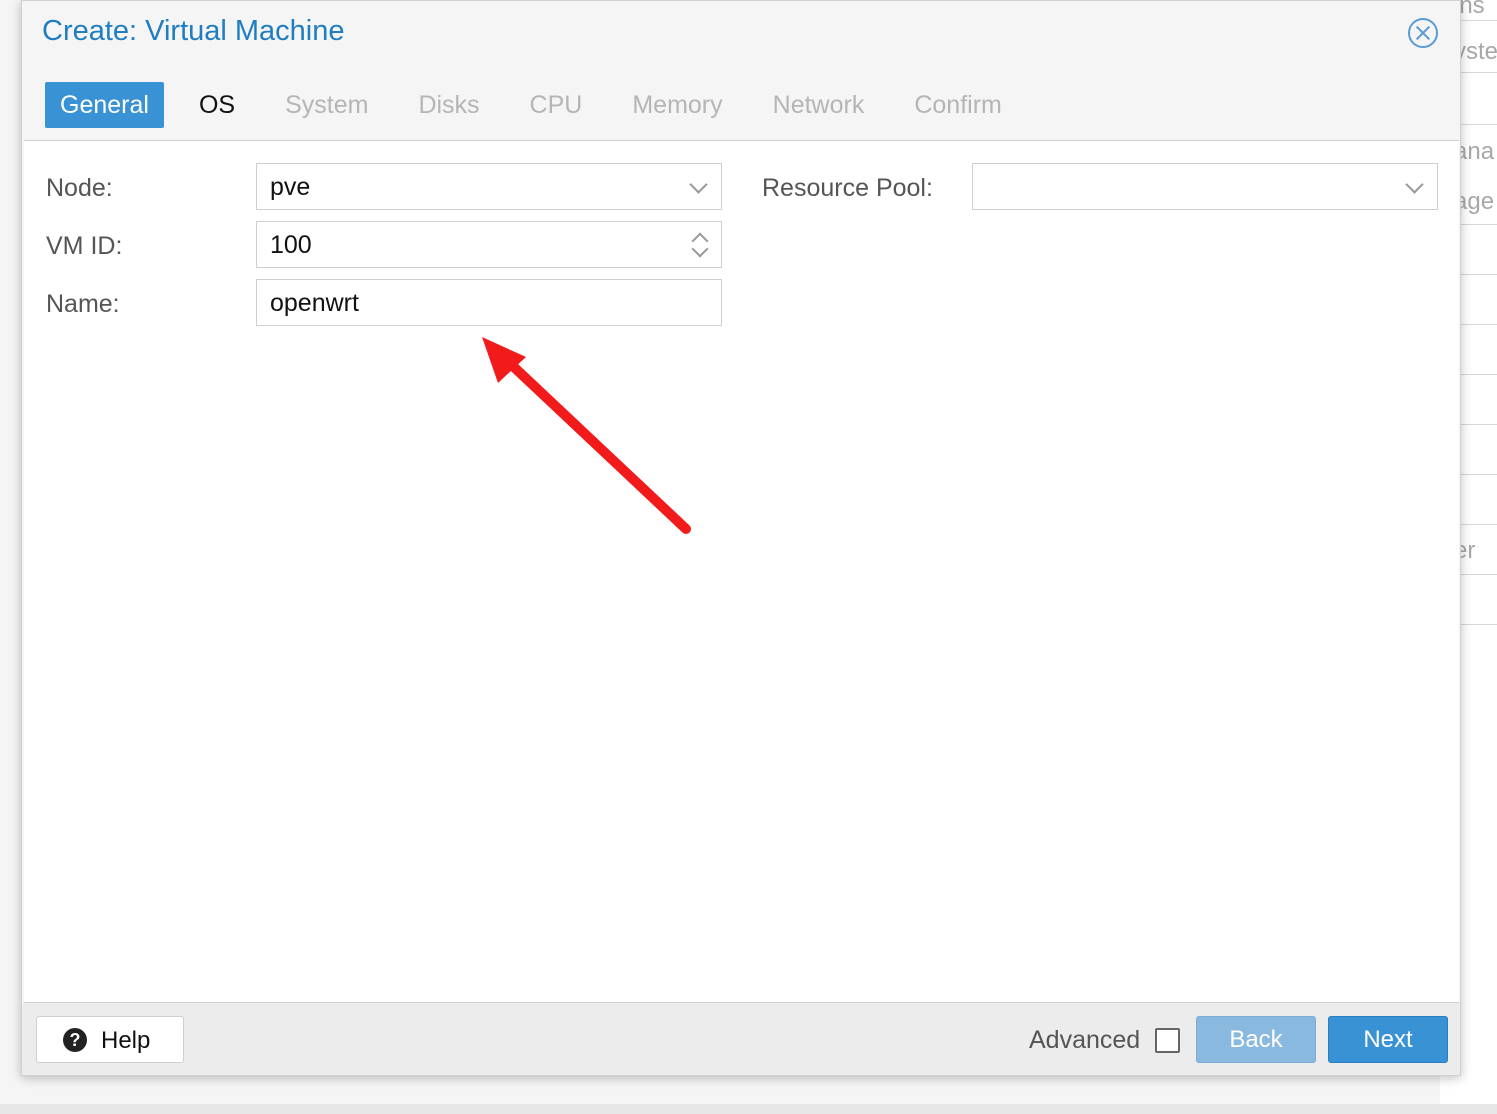 Image resolution: width=1497 pixels, height=1114 pixels. What do you see at coordinates (819, 105) in the screenshot?
I see `tab-network: Network` at bounding box center [819, 105].